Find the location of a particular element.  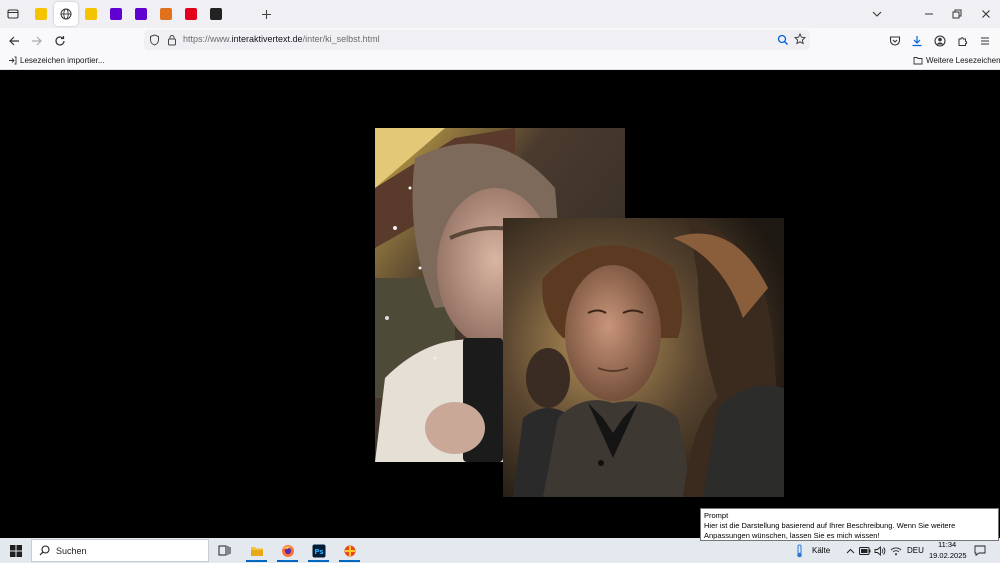

close-icon is located at coordinates (986, 14).